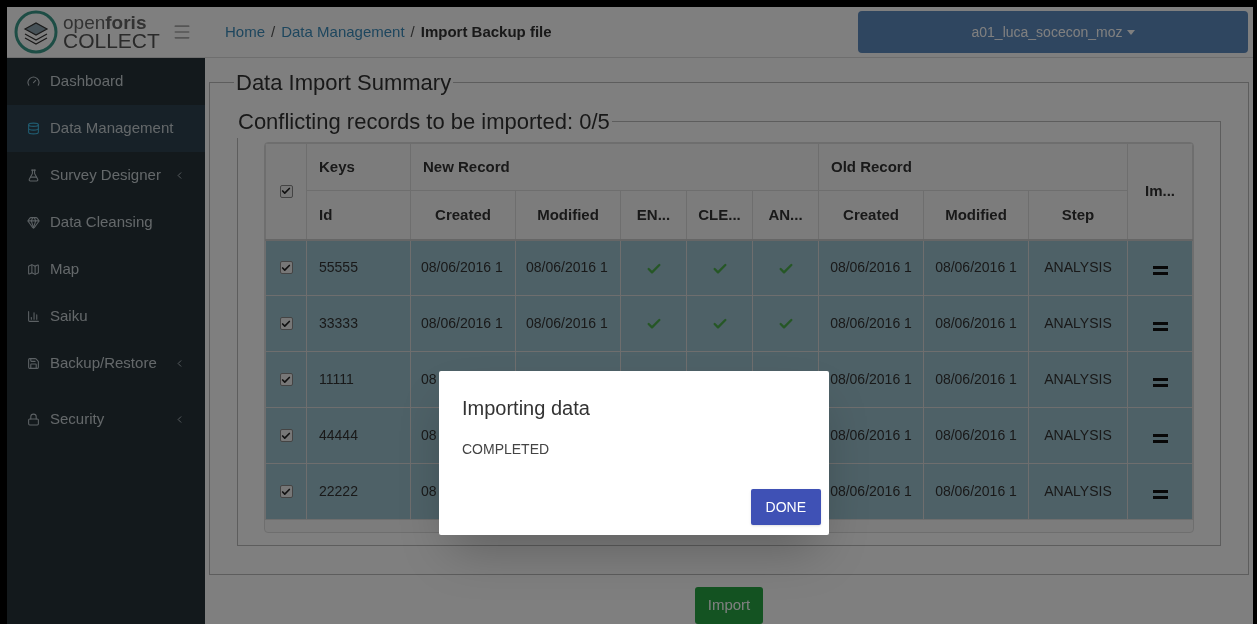 Image resolution: width=1257 pixels, height=624 pixels. I want to click on table-cell: 44444, so click(338, 435).